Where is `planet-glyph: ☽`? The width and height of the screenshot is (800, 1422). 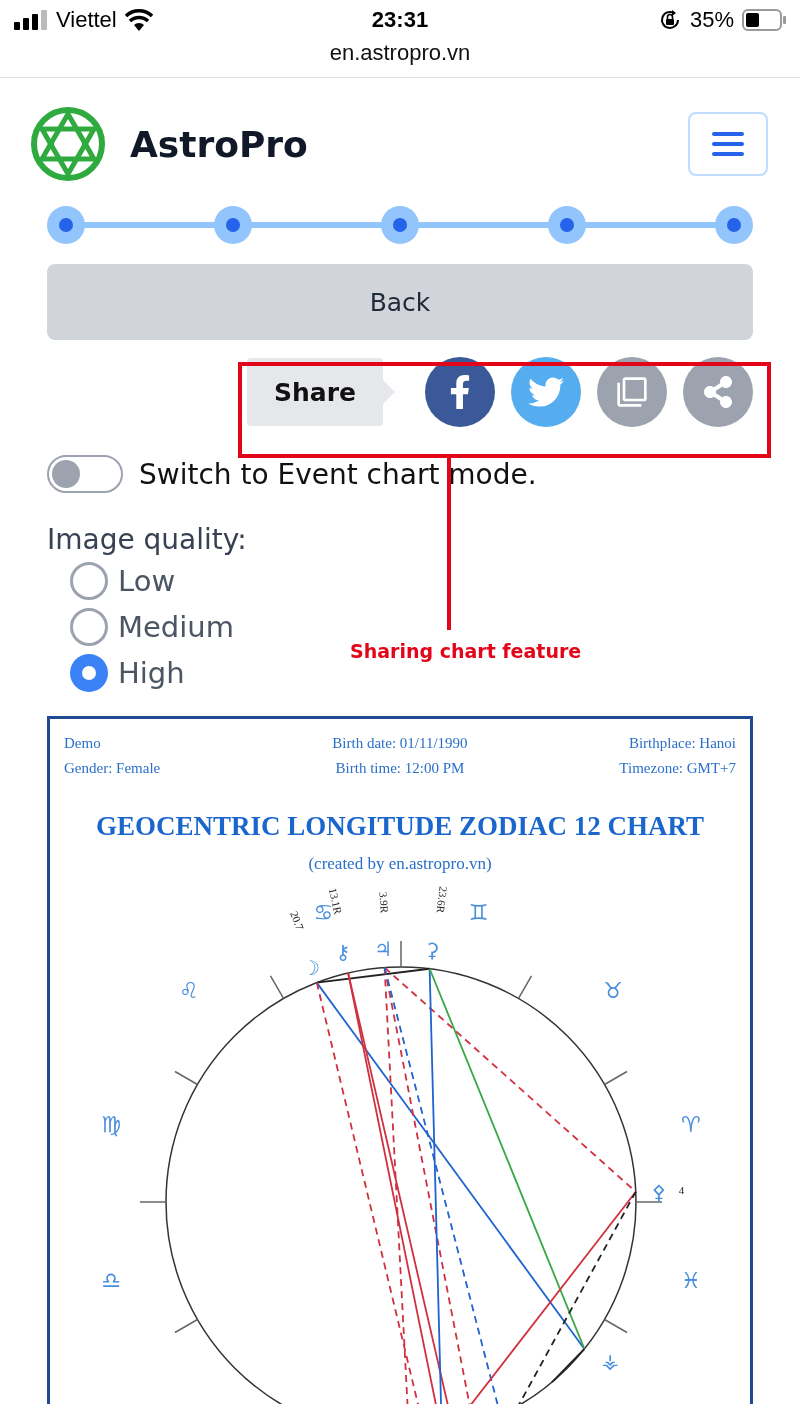
planet-glyph: ☽ is located at coordinates (310, 967).